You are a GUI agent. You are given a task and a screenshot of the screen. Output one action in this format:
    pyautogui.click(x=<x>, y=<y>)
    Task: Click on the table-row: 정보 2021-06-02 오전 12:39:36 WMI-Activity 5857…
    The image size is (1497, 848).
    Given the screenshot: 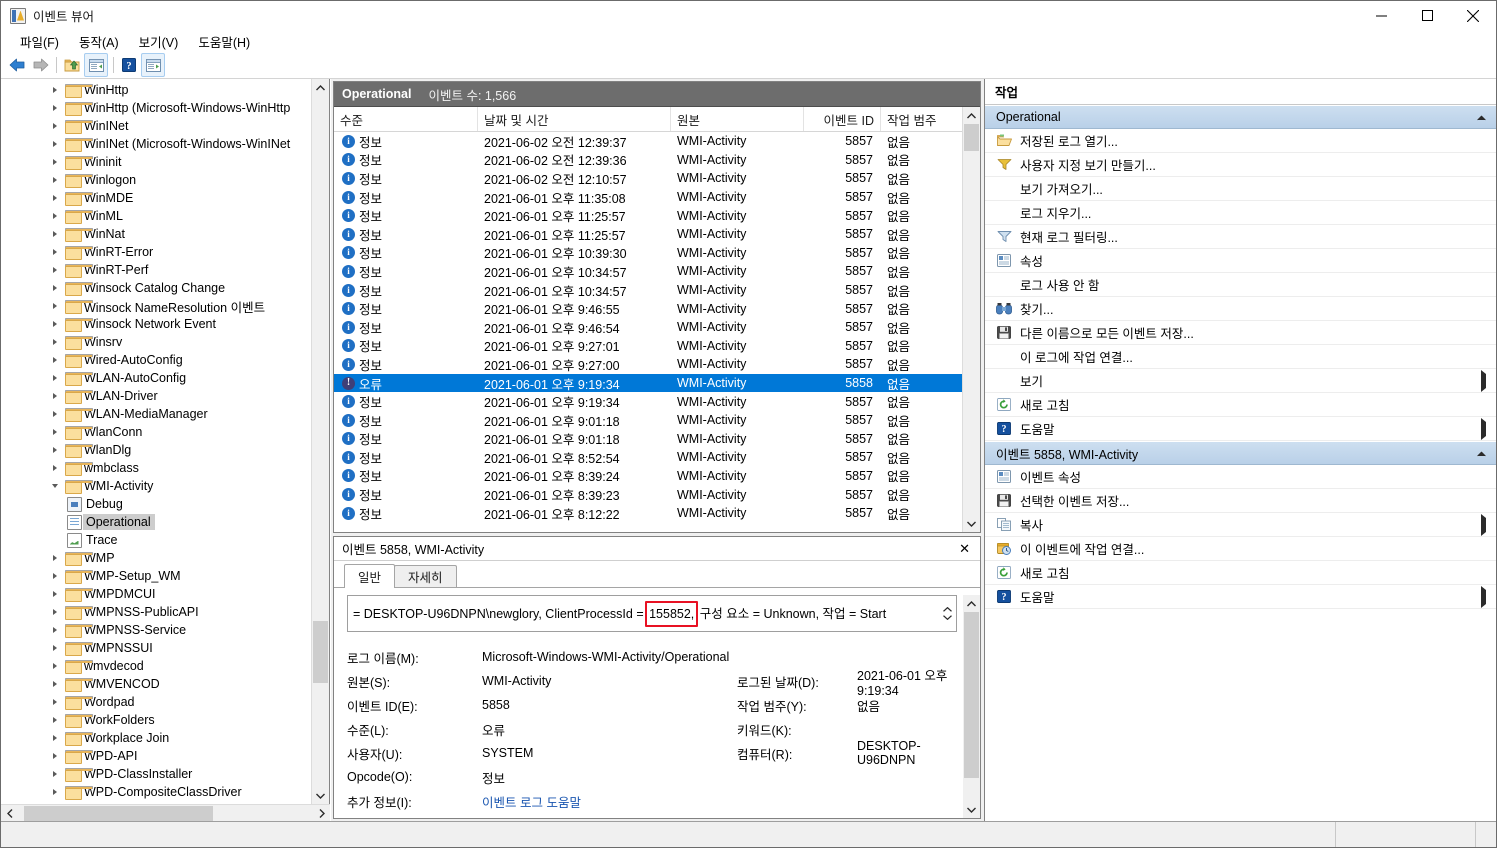 What is the action you would take?
    pyautogui.click(x=648, y=160)
    